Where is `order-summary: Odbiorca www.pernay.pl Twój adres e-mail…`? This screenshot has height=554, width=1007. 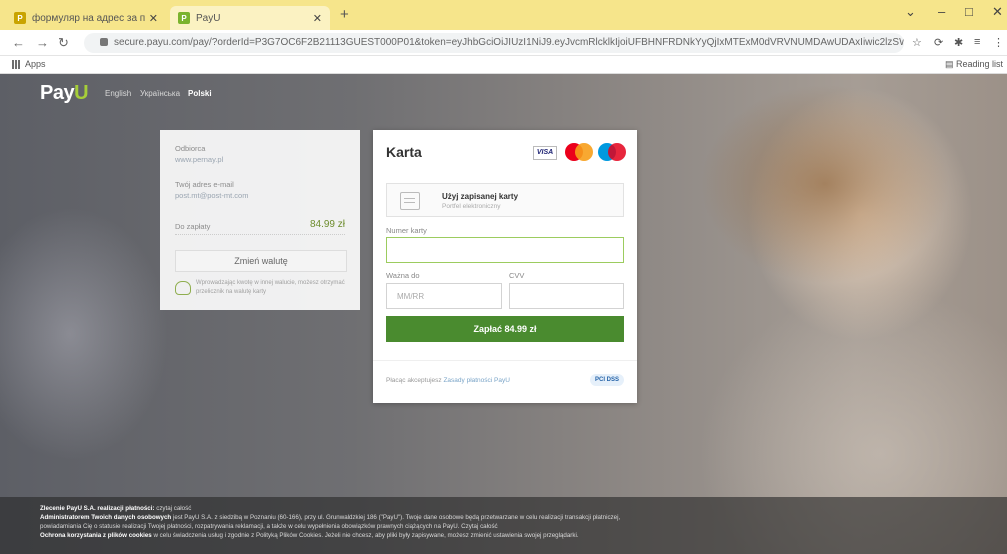
order-summary: Odbiorca www.pernay.pl Twój adres e-mail… is located at coordinates (260, 220).